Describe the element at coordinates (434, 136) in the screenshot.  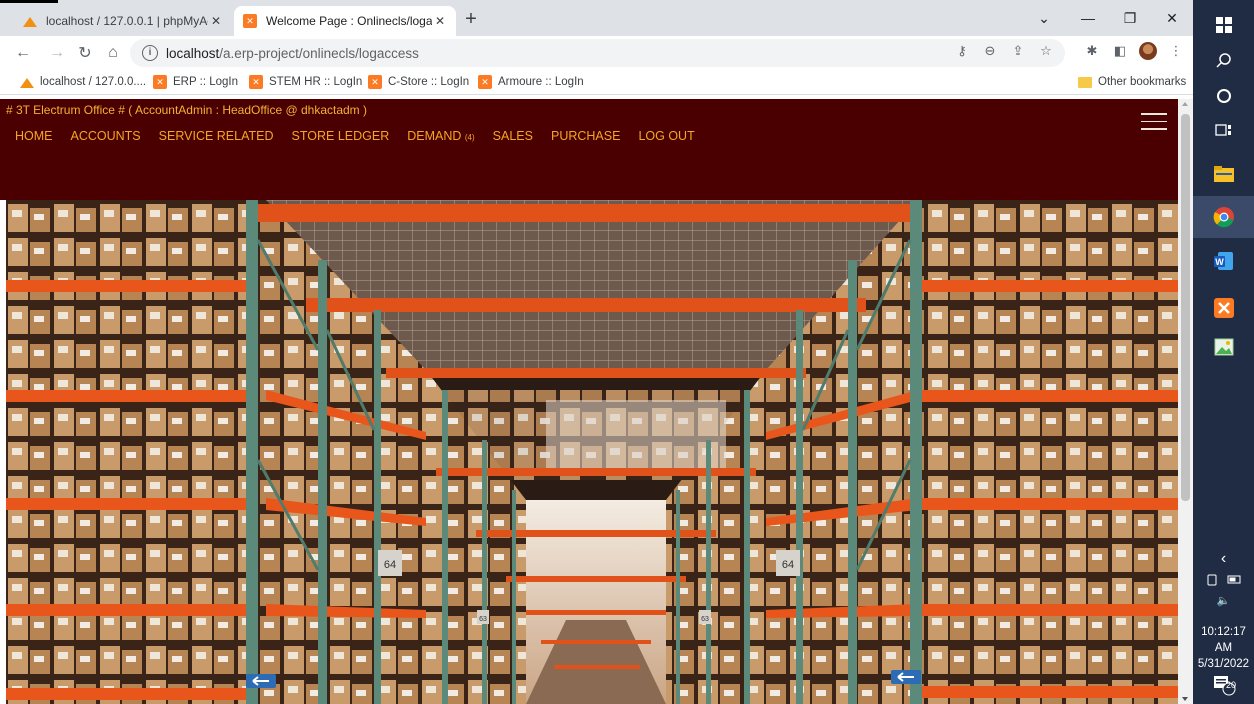
I see `nav-demand-label: DEMAND` at that location.